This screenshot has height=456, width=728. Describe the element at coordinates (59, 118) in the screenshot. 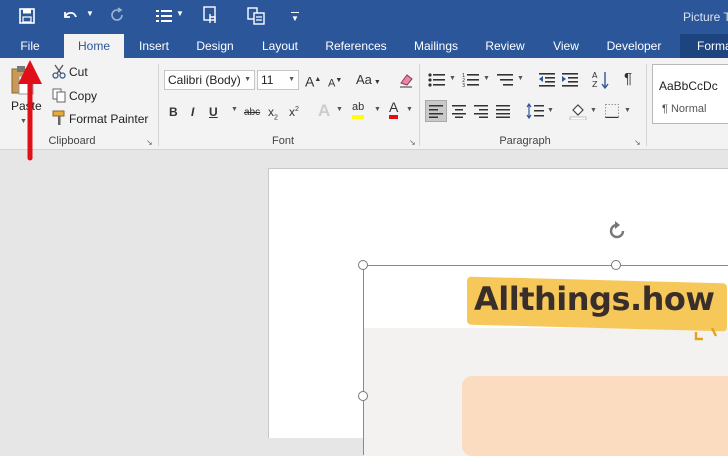

I see `format-painter-icon` at that location.